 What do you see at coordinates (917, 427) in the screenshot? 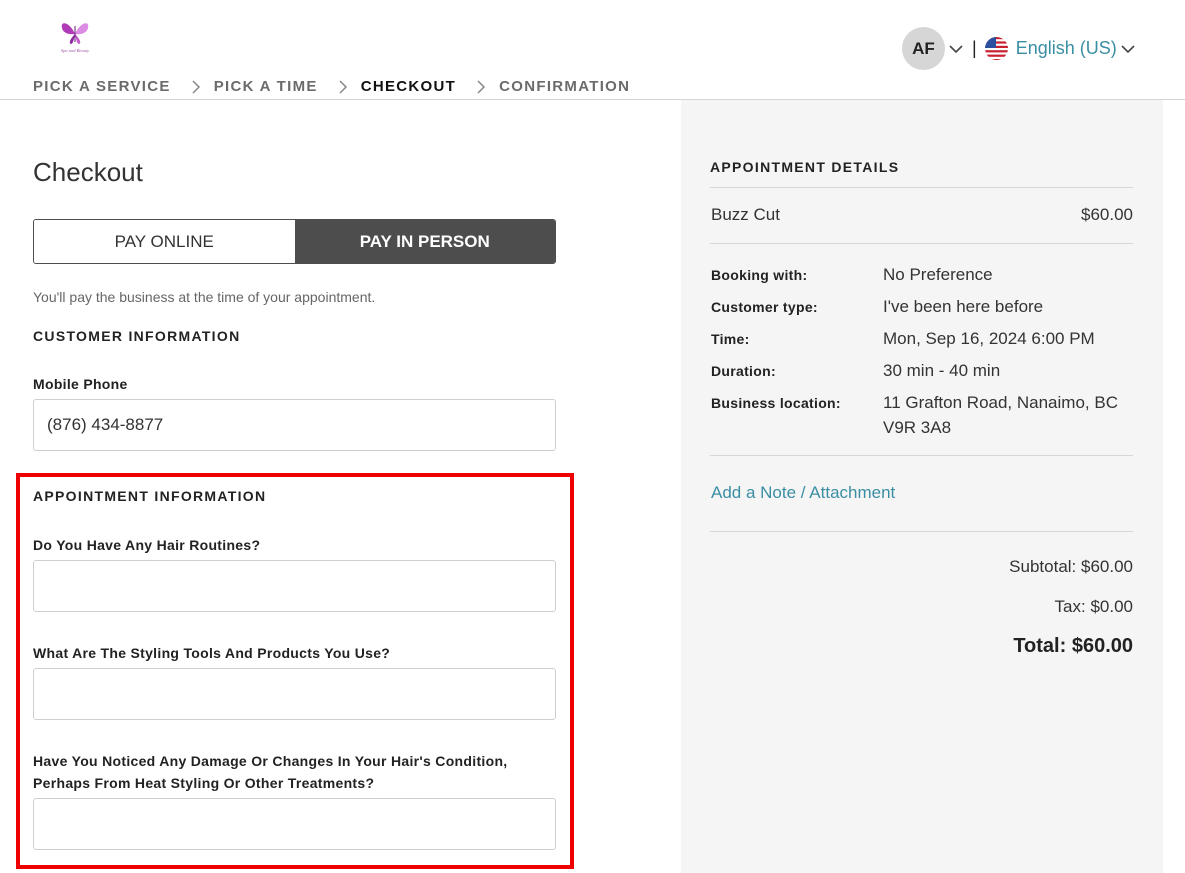
I see `business-location-line2: V9R 3A8` at bounding box center [917, 427].